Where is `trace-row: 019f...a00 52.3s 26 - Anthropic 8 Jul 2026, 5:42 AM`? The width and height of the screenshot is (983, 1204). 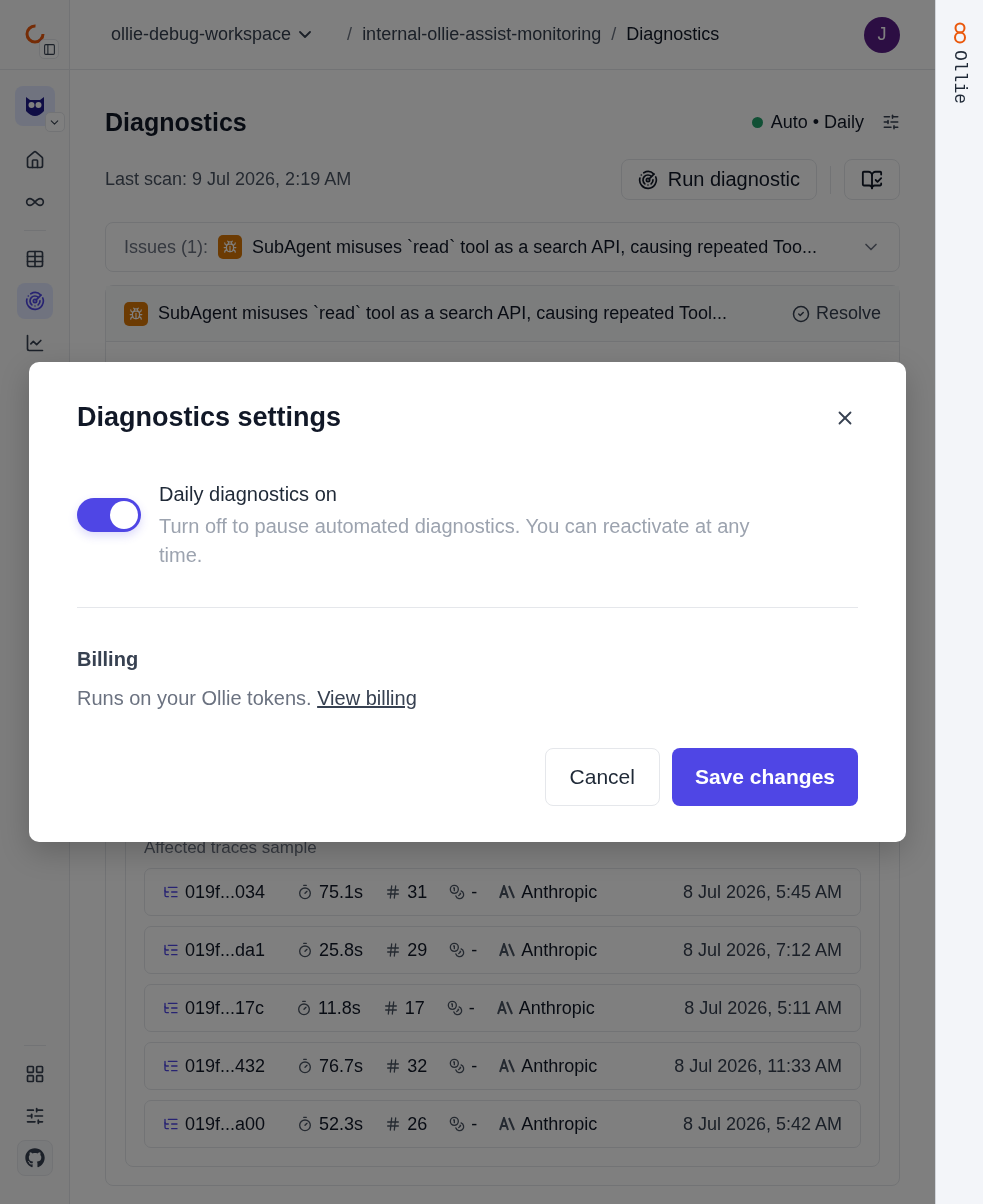
trace-row: 019f...a00 52.3s 26 - Anthropic 8 Jul 2026, 5:42 AM is located at coordinates (502, 1124).